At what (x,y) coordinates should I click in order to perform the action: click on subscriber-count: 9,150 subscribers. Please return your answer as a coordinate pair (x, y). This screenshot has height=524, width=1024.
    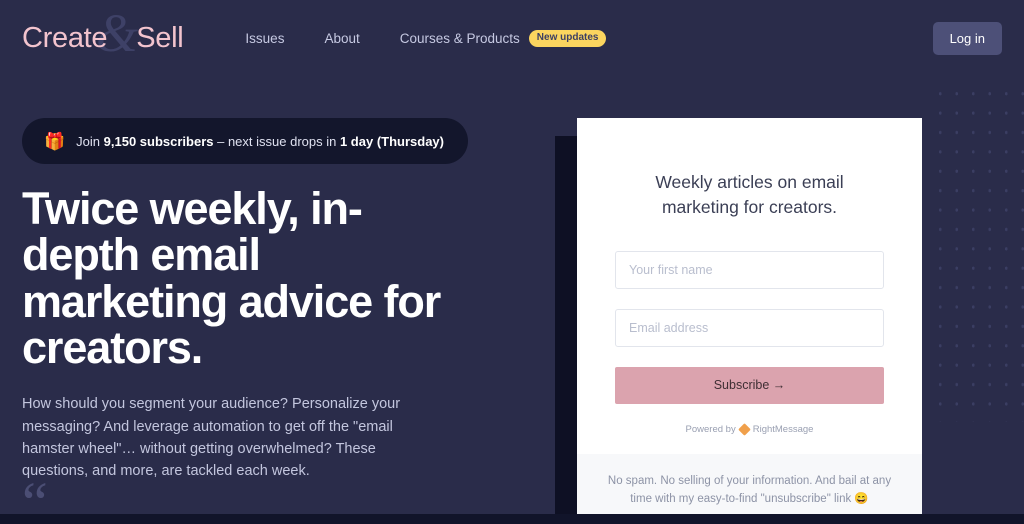
    Looking at the image, I should click on (158, 141).